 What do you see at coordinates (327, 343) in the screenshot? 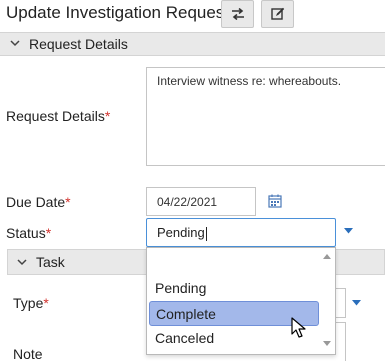
I see `scroll-down-icon` at bounding box center [327, 343].